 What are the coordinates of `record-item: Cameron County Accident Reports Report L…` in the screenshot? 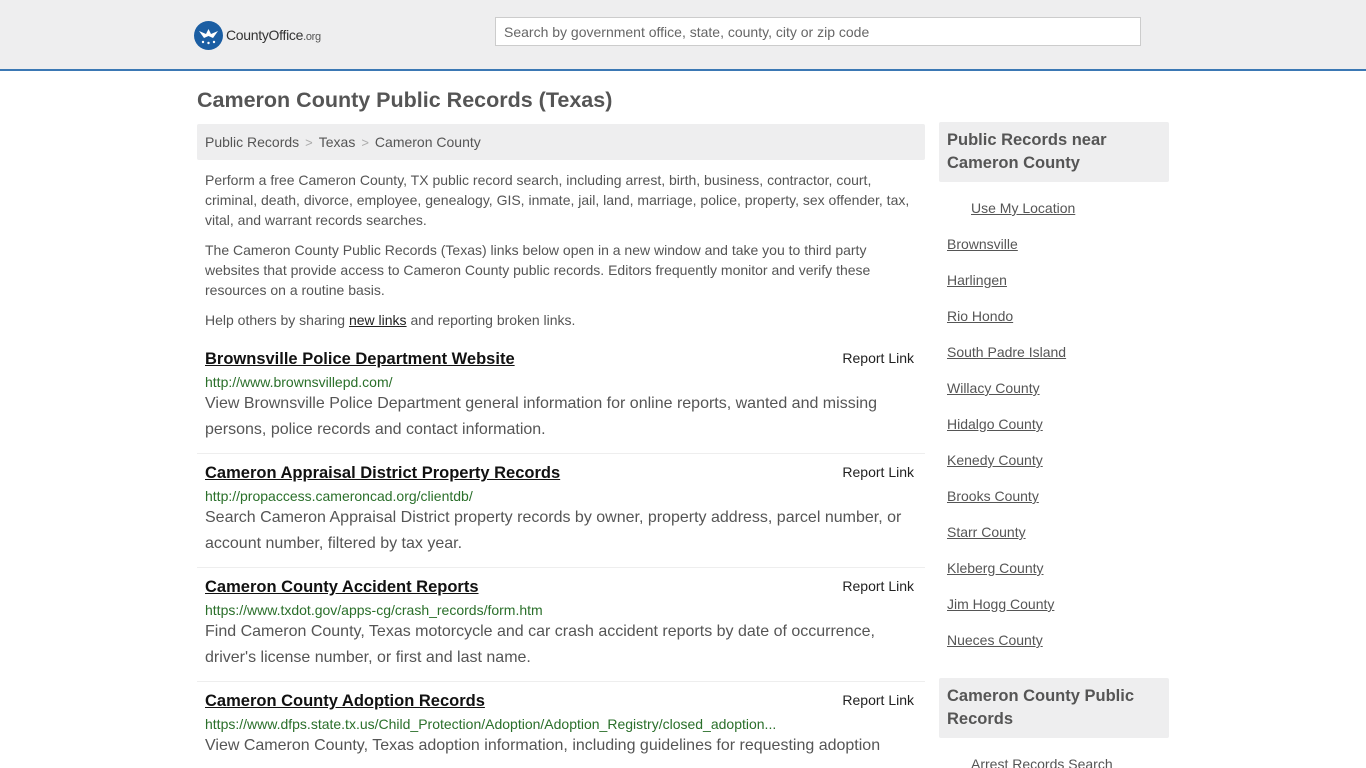 It's located at (561, 630).